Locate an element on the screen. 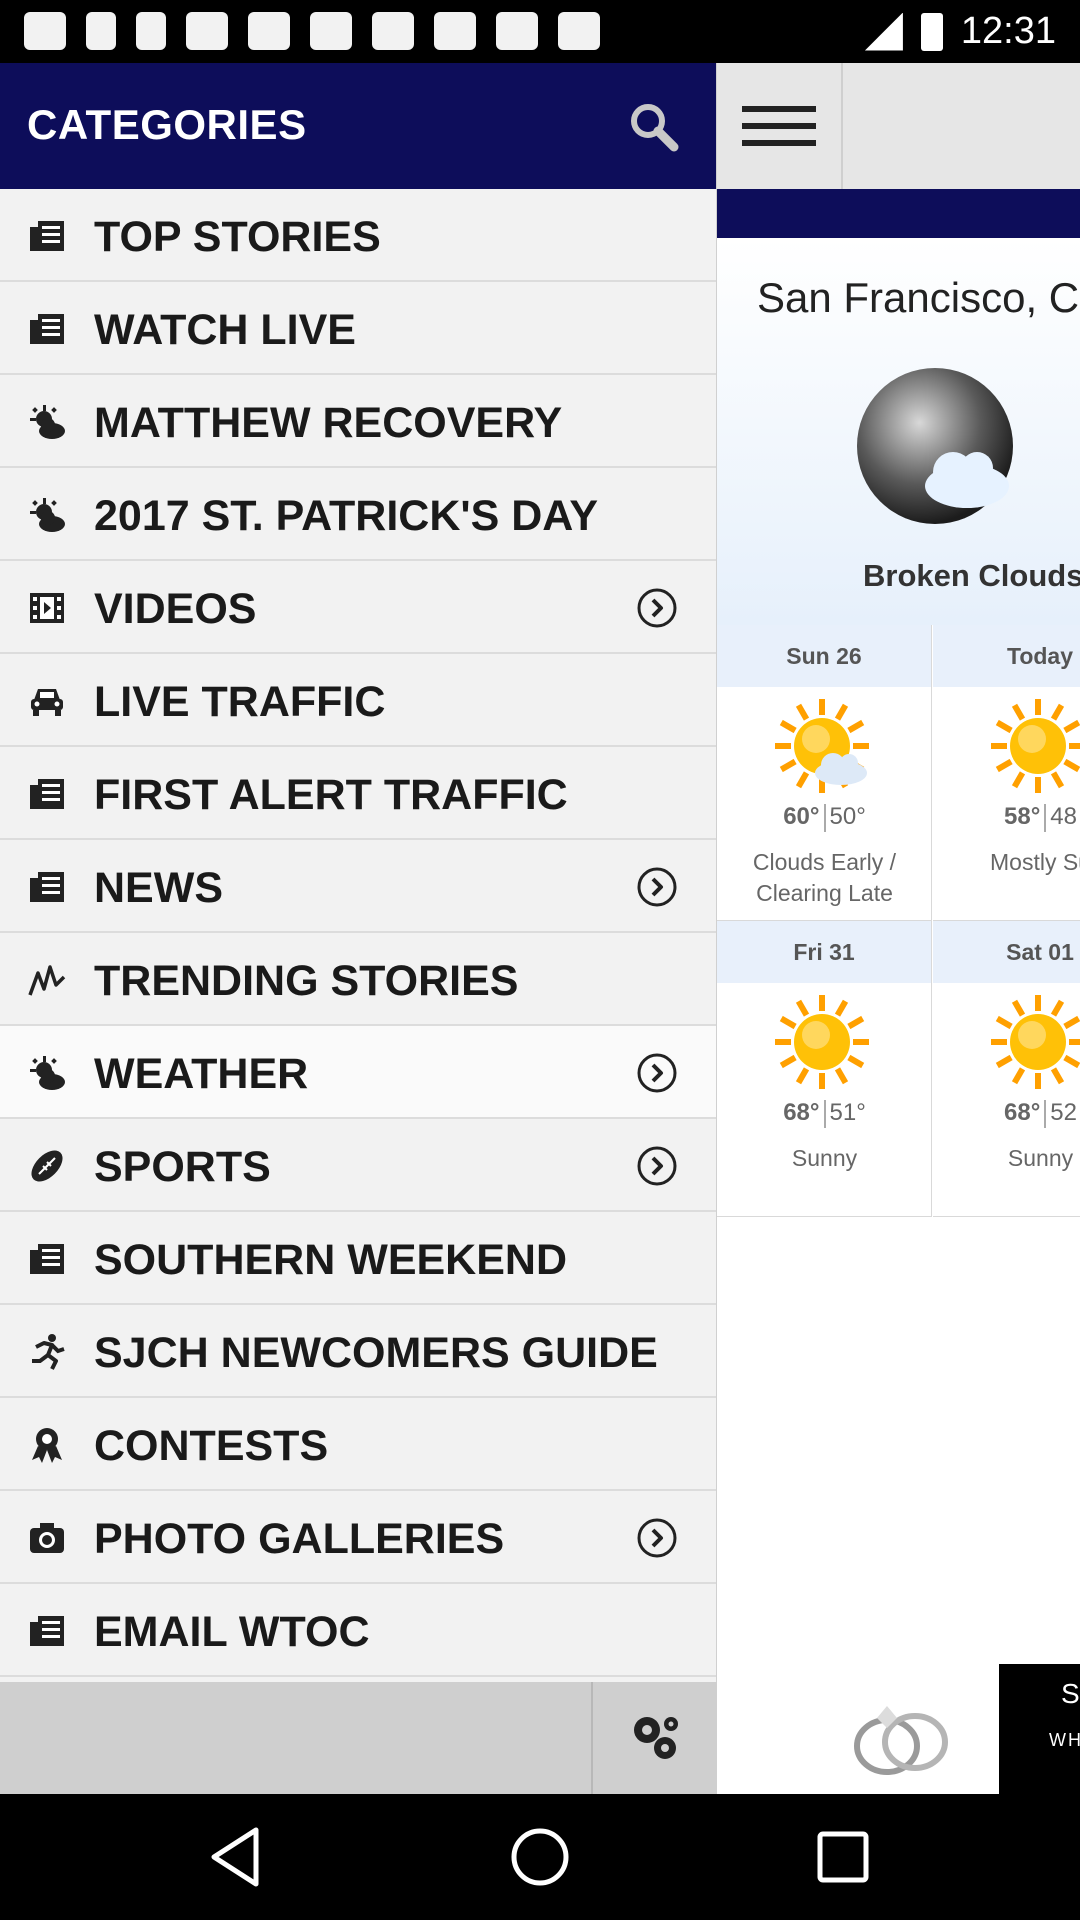  status-bar: 12:31 is located at coordinates (540, 31).